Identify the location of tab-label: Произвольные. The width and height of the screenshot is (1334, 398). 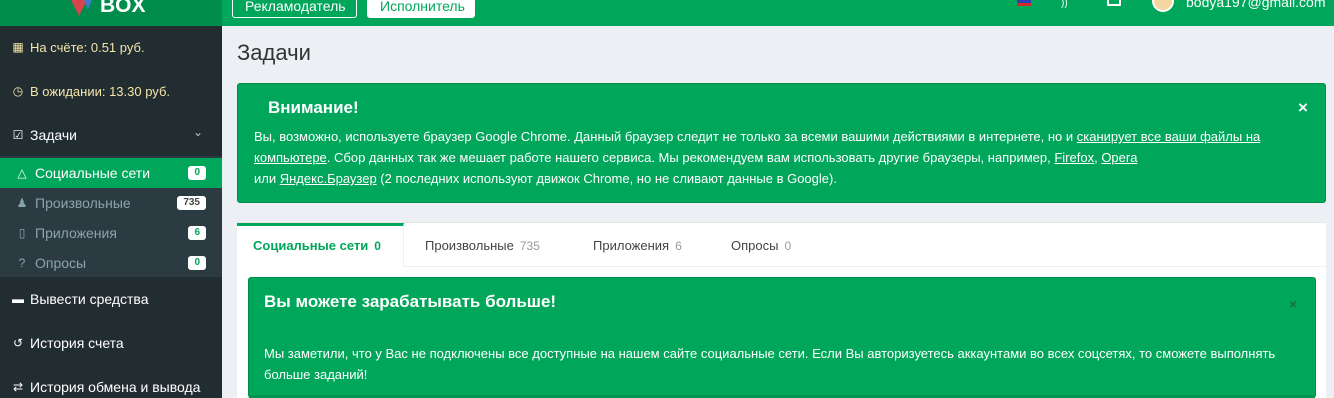
(469, 245).